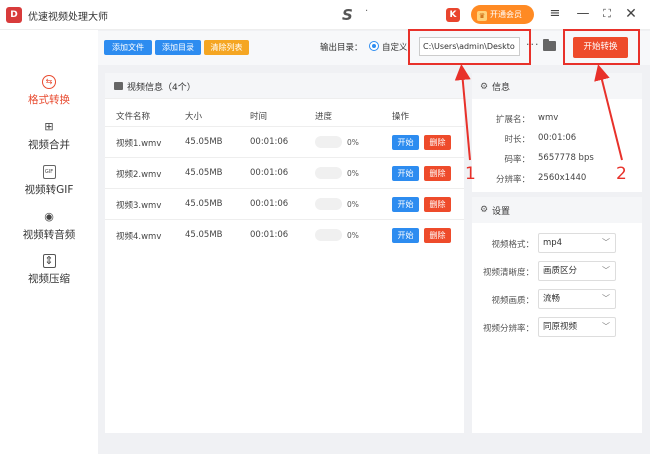 Image resolution: width=650 pixels, height=454 pixels. What do you see at coordinates (49, 190) in the screenshot?
I see `sidebar-item-label: 视频转GIF` at bounding box center [49, 190].